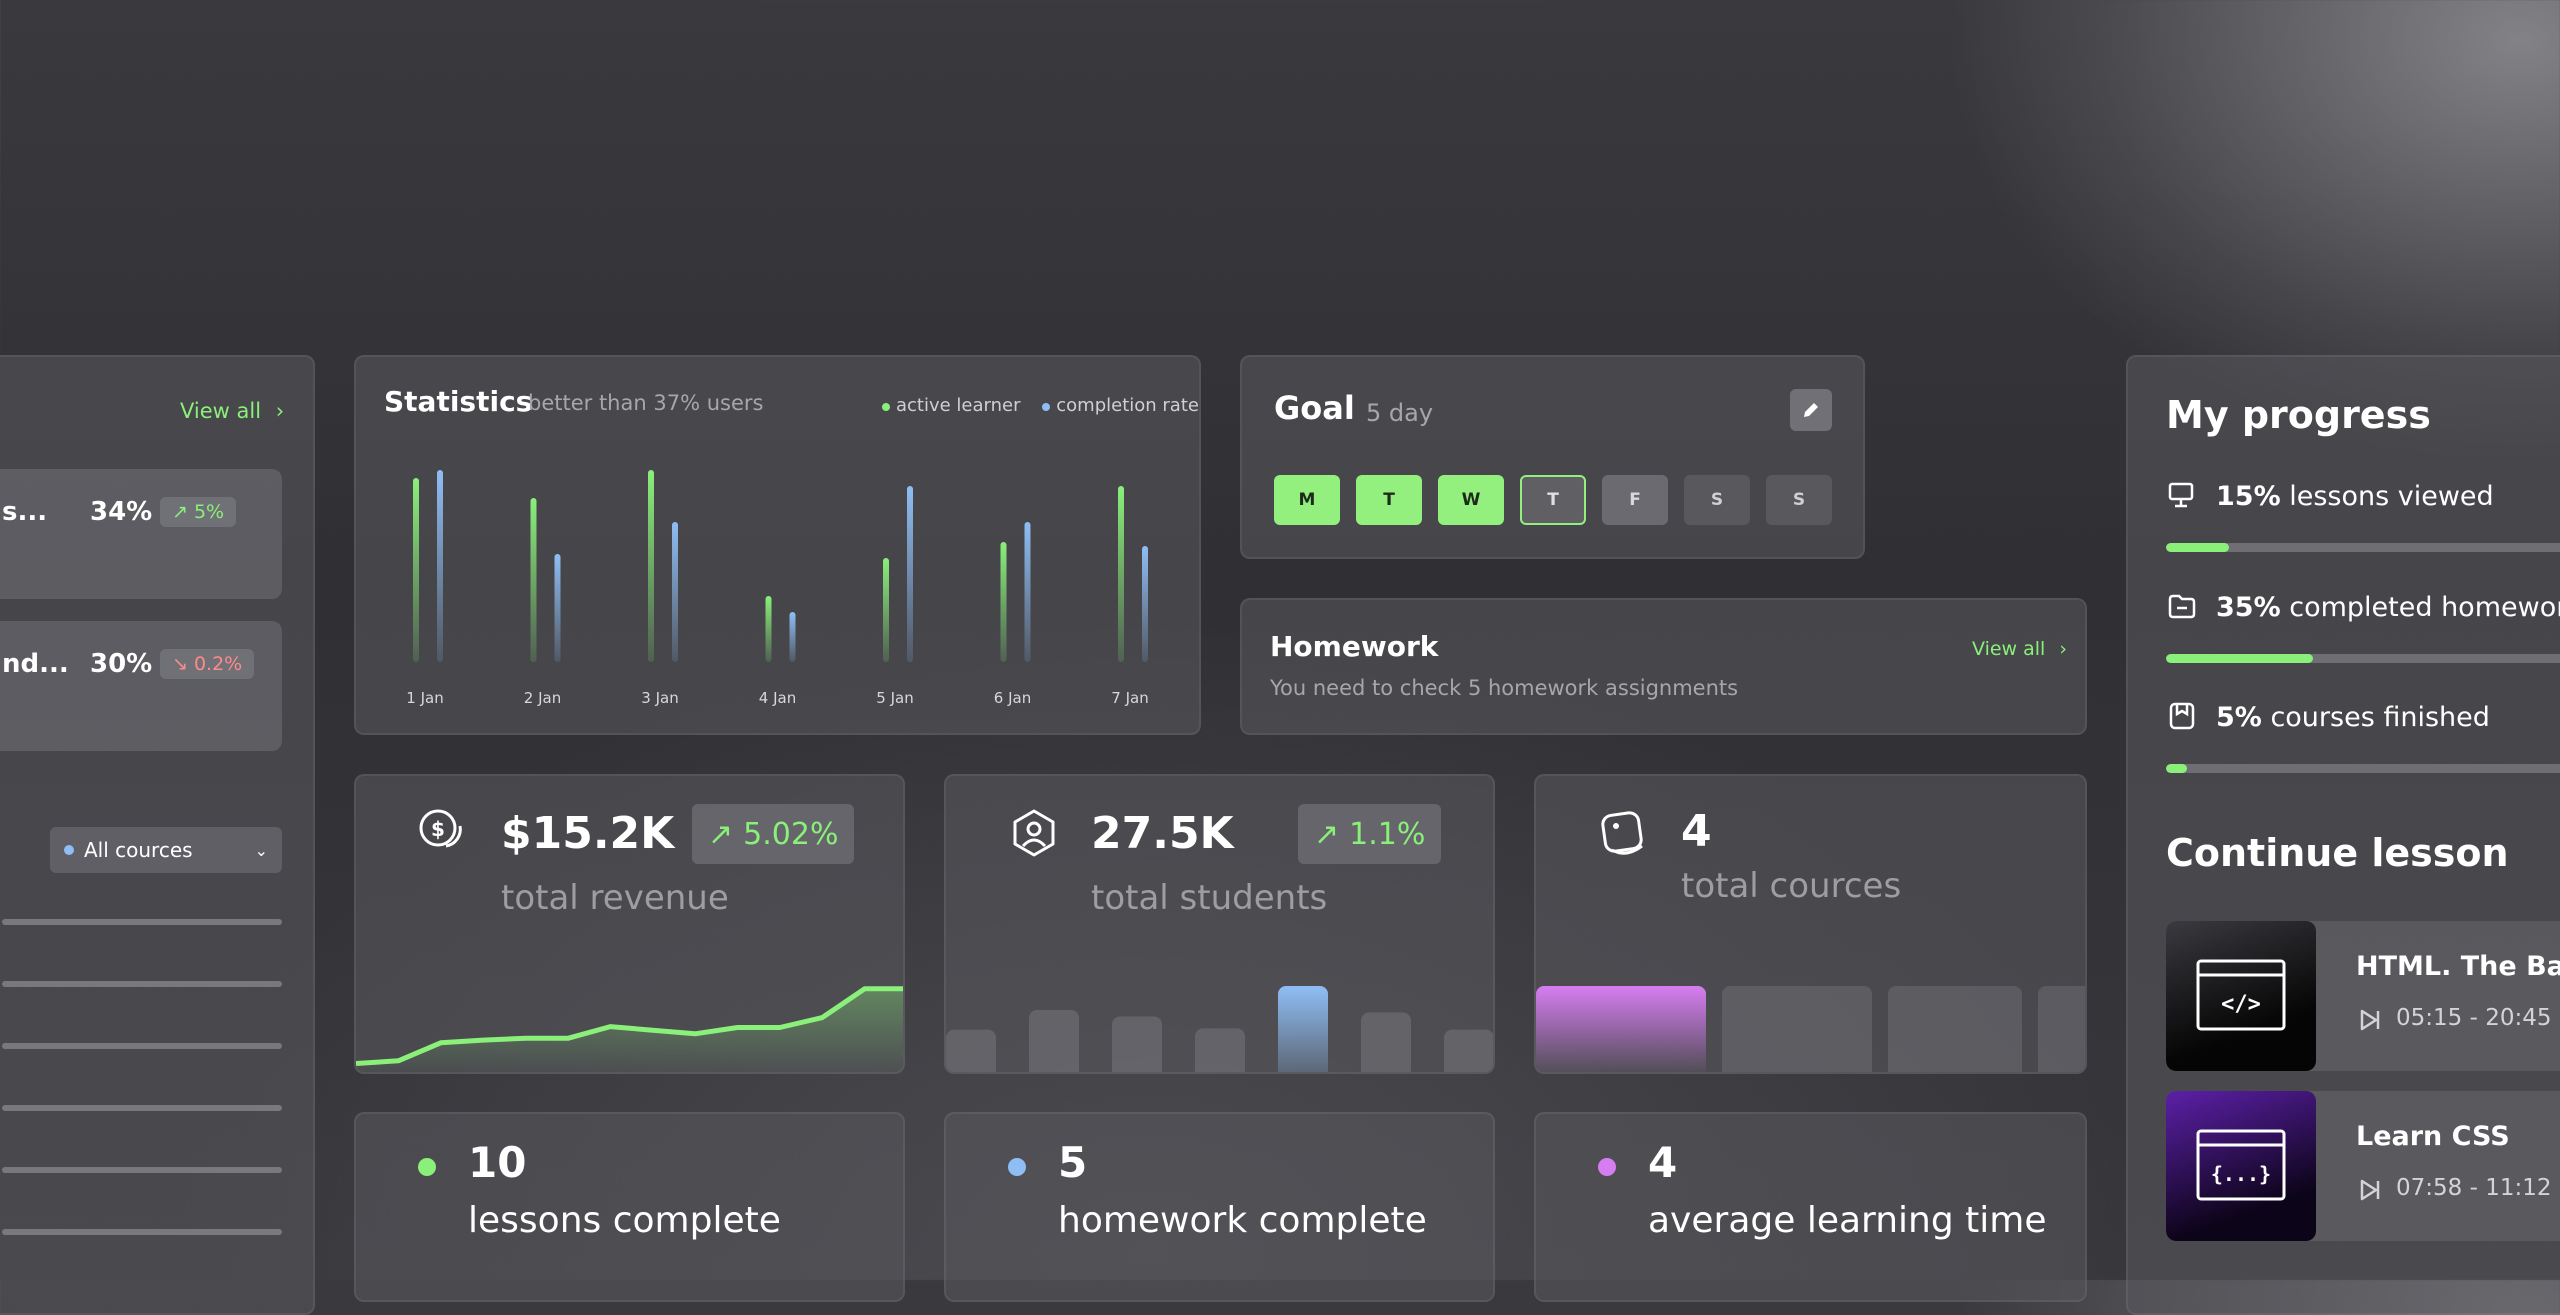 The width and height of the screenshot is (2560, 1315). What do you see at coordinates (69, 850) in the screenshot?
I see `filter-dot` at bounding box center [69, 850].